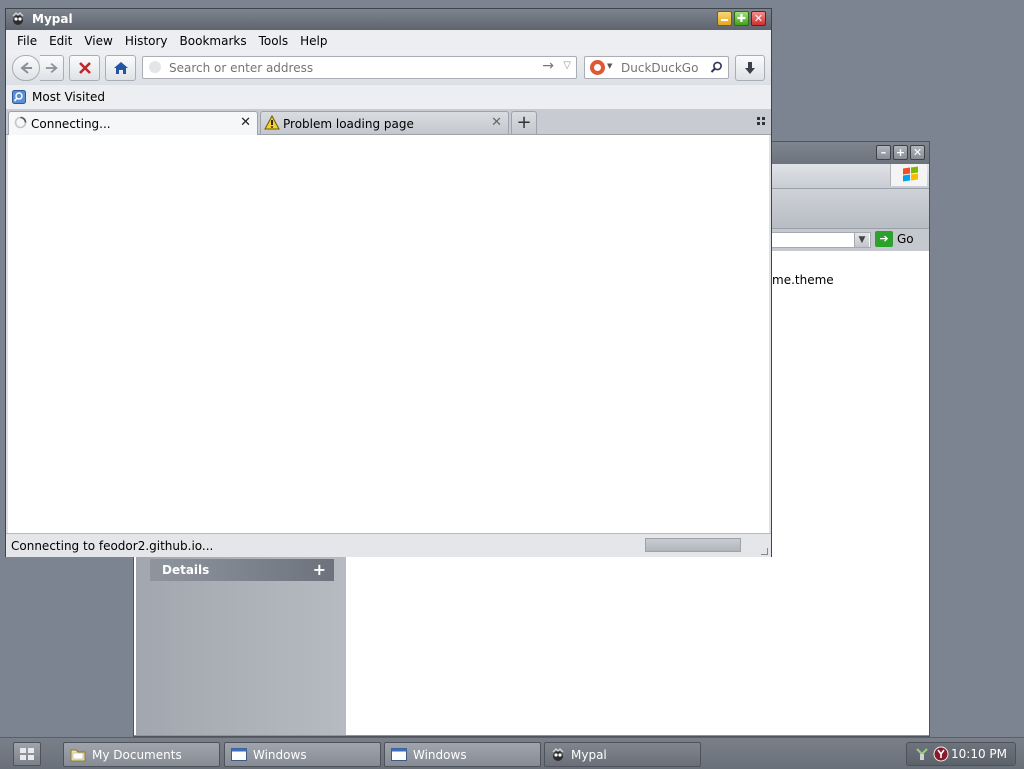  Describe the element at coordinates (884, 239) in the screenshot. I see `arrow-right-icon: ➔` at that location.